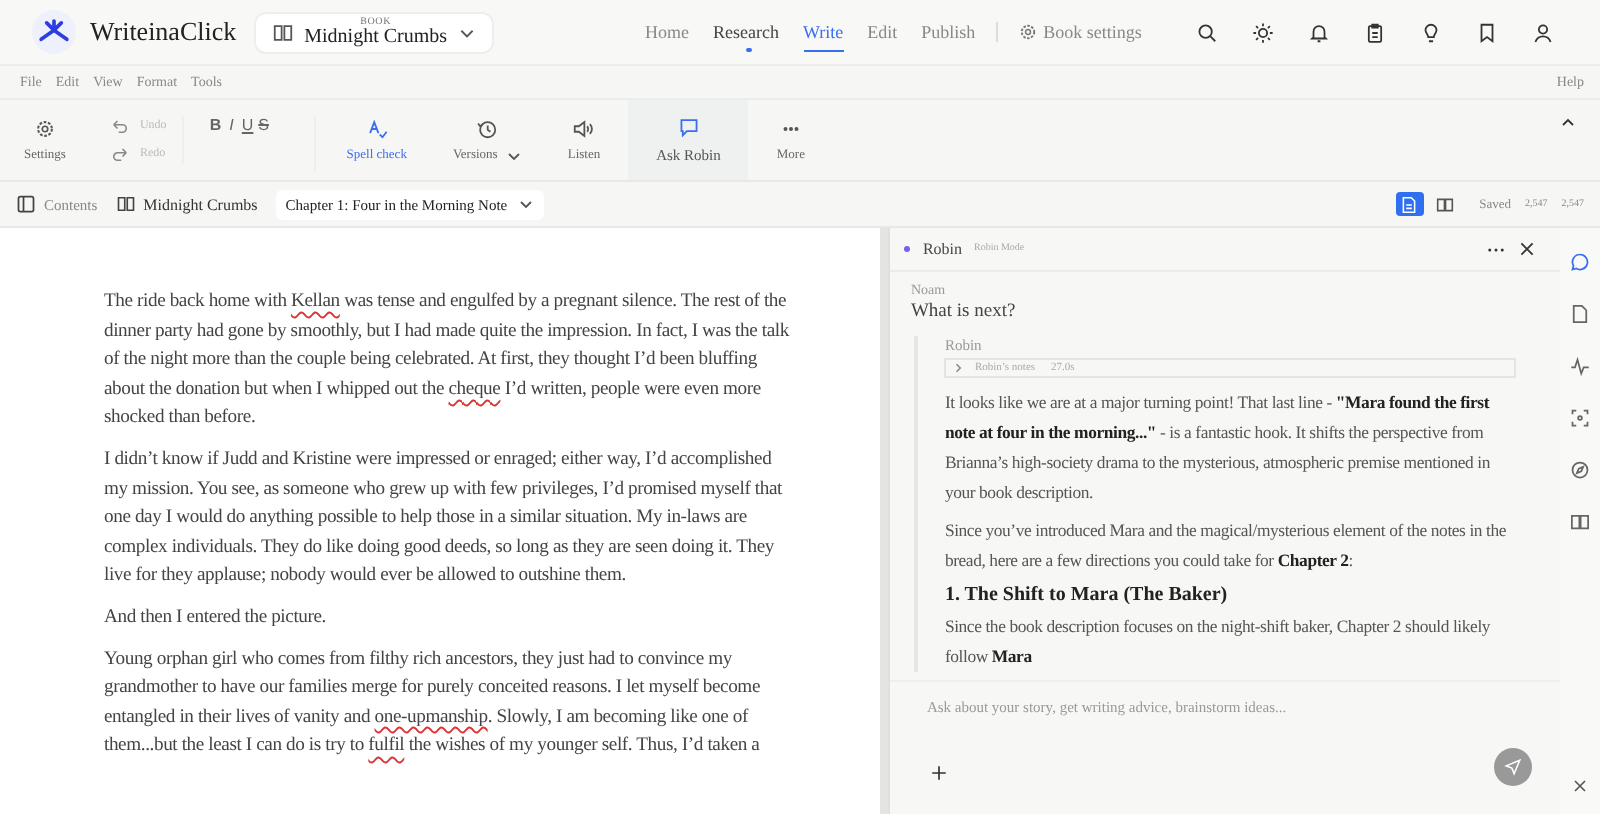 The width and height of the screenshot is (1600, 814). I want to click on clipboard-icon, so click(1375, 32).